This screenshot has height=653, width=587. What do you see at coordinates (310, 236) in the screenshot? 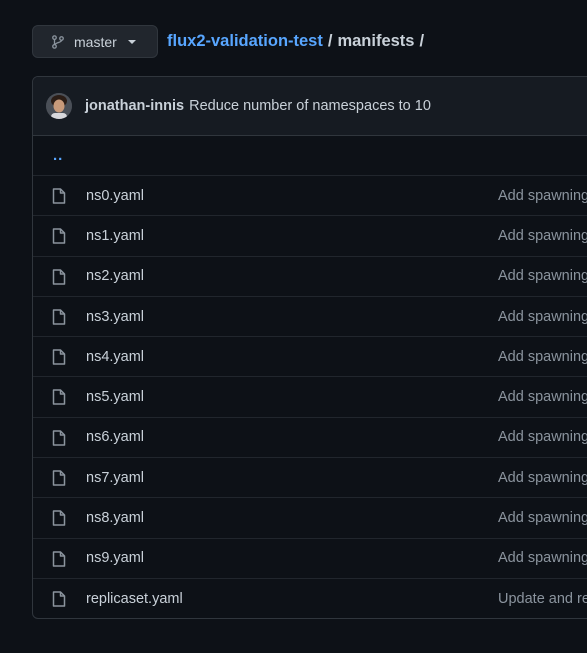
I see `file-row: ns1.yaml Add spawning` at bounding box center [310, 236].